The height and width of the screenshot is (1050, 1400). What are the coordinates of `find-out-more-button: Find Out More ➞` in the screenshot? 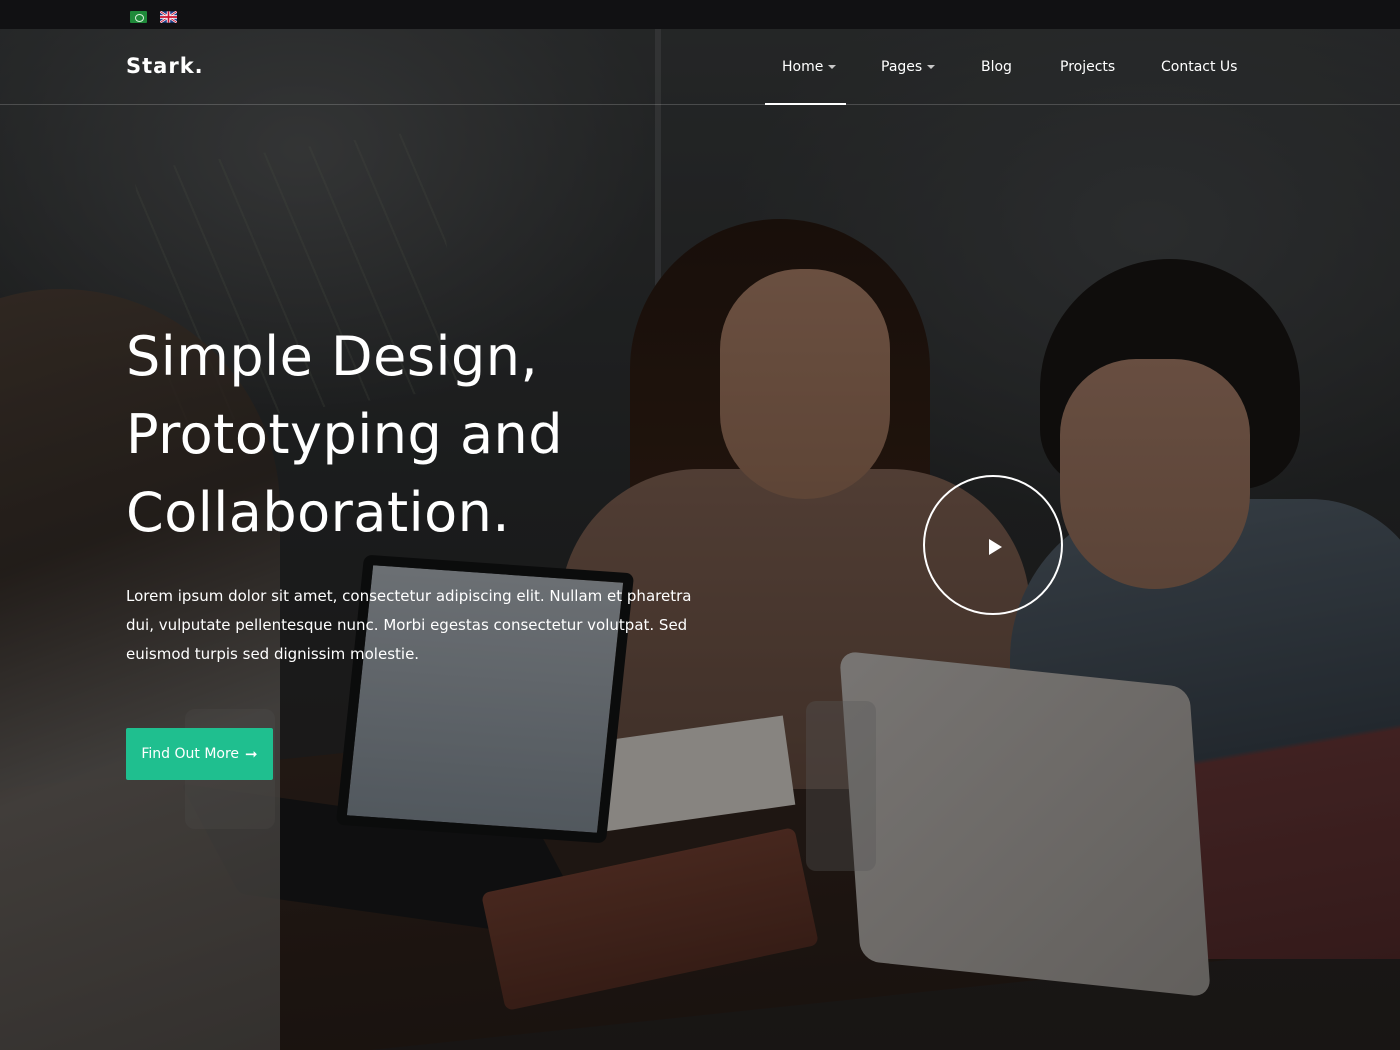 It's located at (199, 754).